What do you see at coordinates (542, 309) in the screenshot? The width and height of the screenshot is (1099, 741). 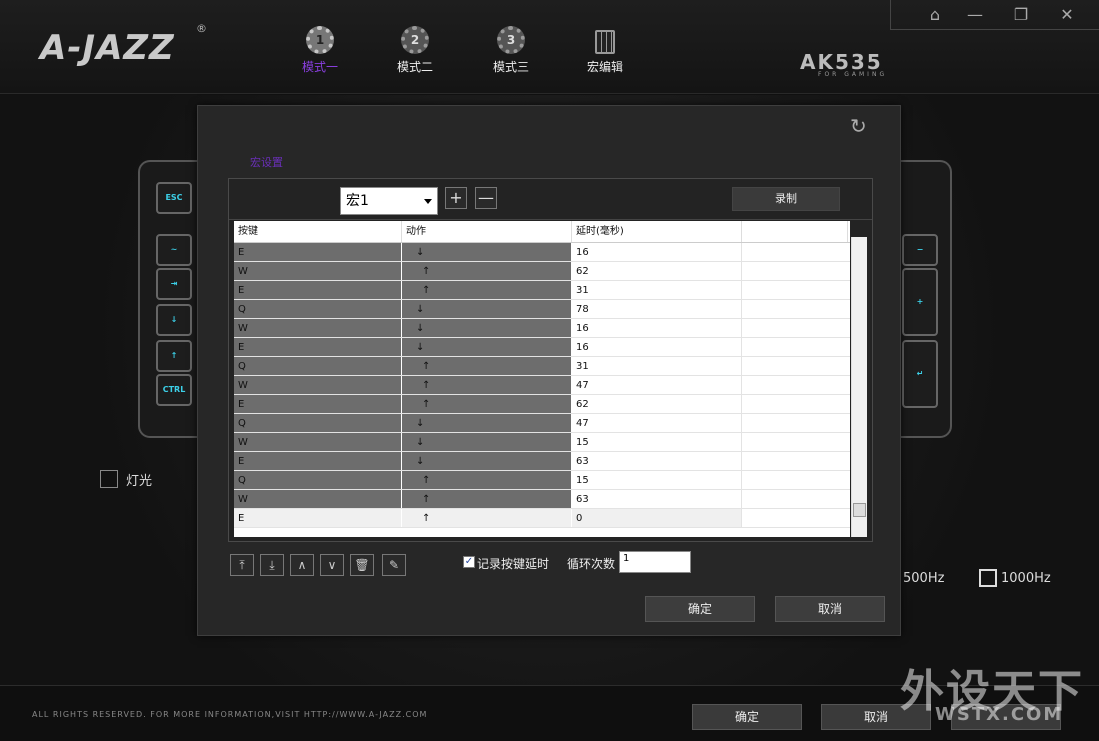 I see `table-row: Q ↓ 78` at bounding box center [542, 309].